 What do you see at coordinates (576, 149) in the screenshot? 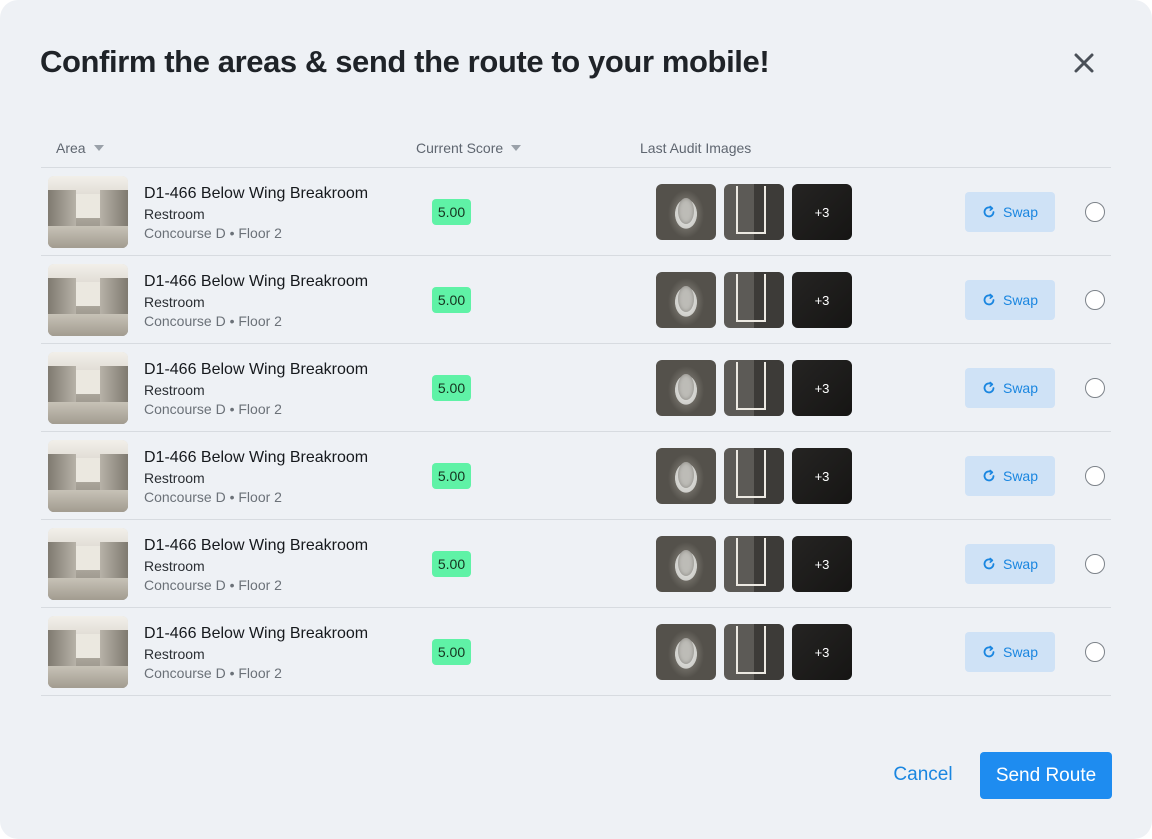
I see `table-header: Area Current Score Last Audit Images` at bounding box center [576, 149].